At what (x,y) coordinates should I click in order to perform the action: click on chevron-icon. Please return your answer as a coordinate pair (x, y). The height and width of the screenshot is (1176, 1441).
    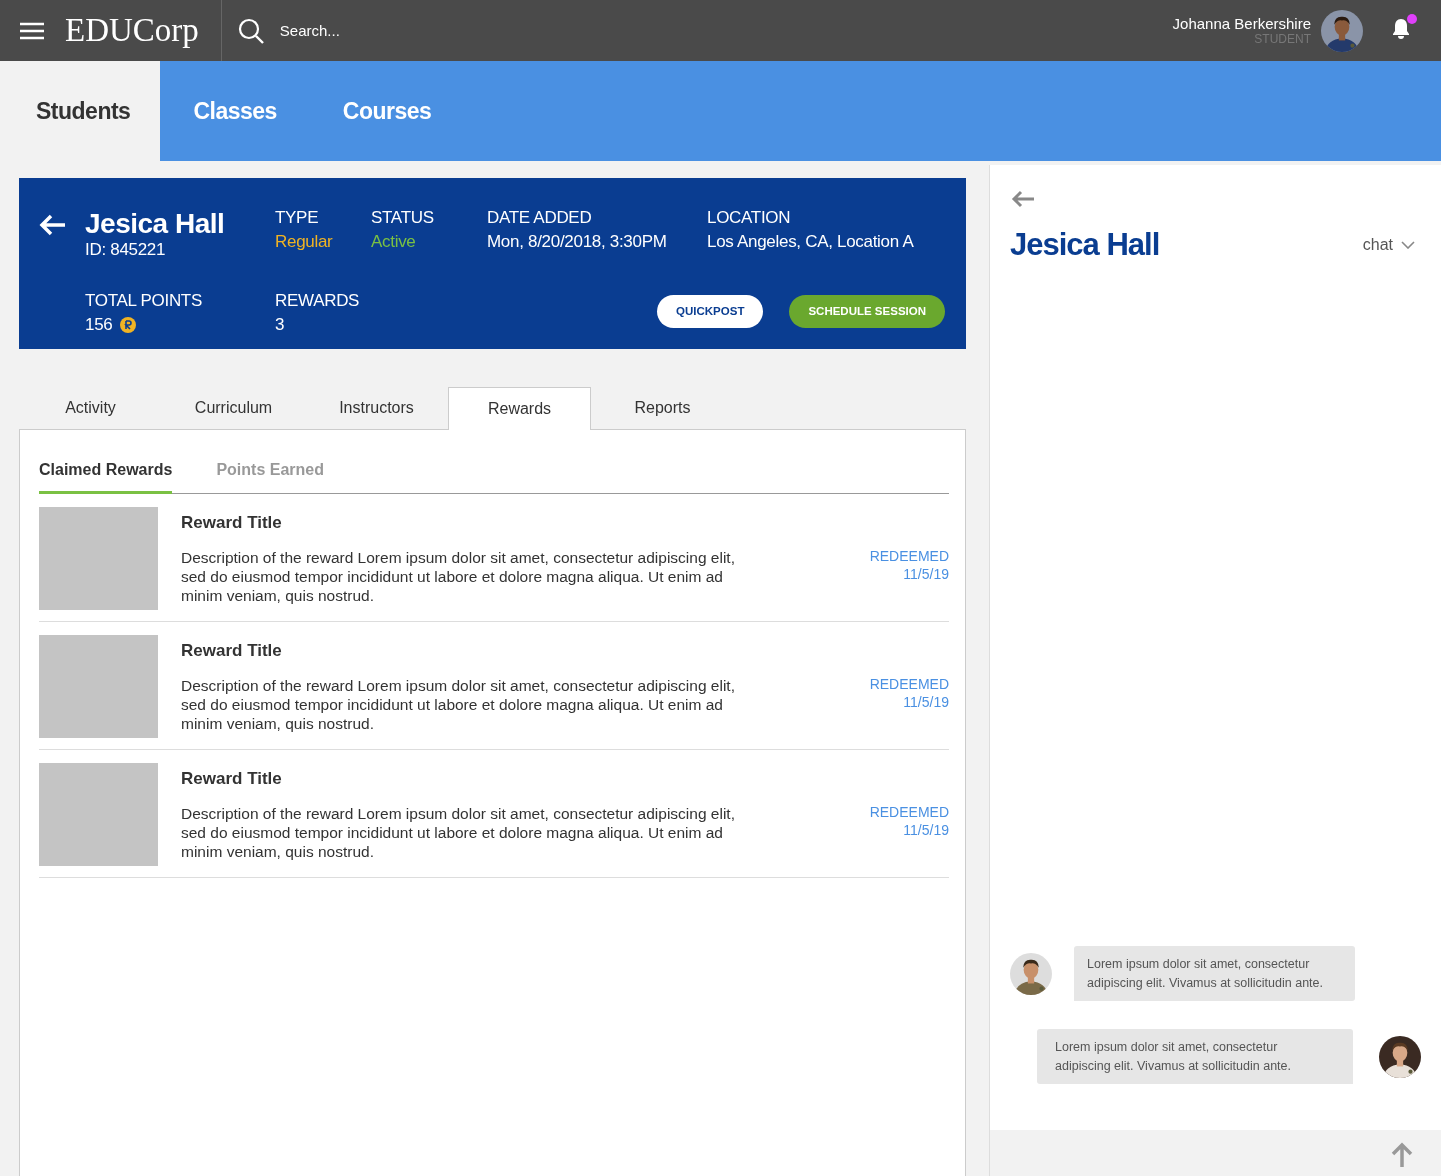
    Looking at the image, I should click on (1408, 245).